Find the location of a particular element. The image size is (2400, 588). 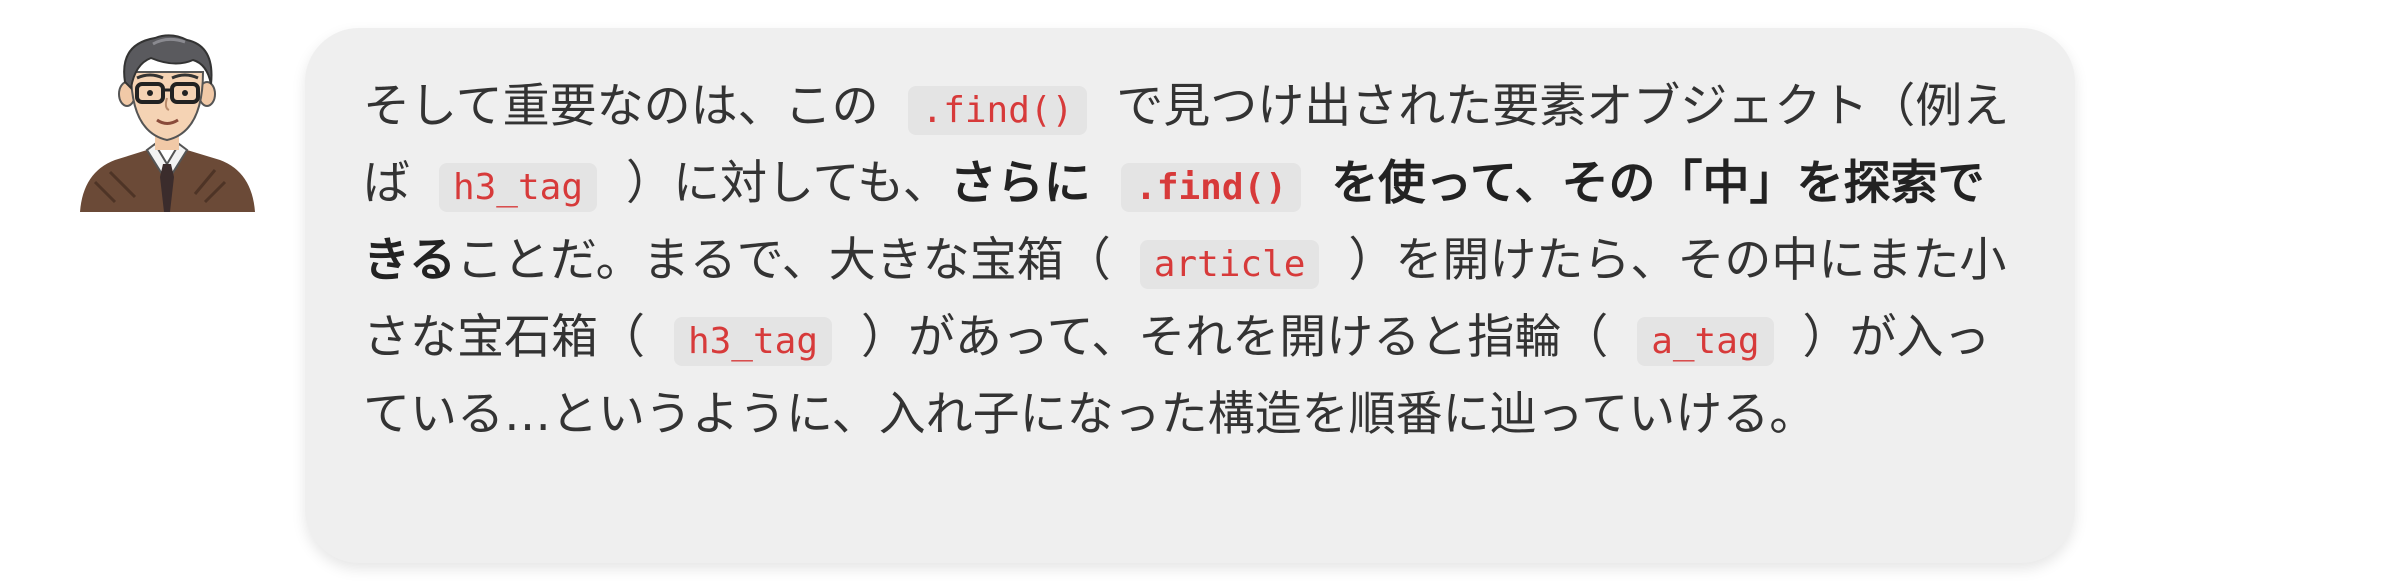

message-part-4: ことだ。まるで、大きな宝箱（ is located at coordinates (791, 260).